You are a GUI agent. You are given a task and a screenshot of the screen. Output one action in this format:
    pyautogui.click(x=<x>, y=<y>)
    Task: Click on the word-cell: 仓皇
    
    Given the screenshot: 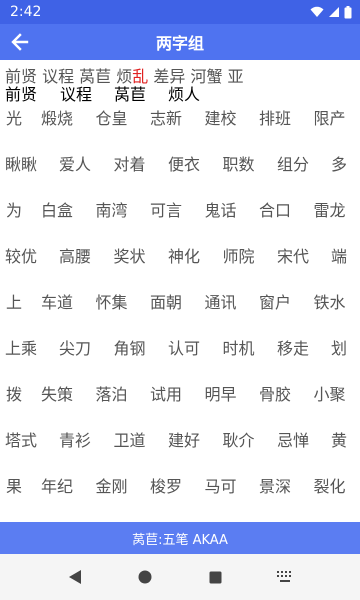 What is the action you would take?
    pyautogui.click(x=112, y=119)
    